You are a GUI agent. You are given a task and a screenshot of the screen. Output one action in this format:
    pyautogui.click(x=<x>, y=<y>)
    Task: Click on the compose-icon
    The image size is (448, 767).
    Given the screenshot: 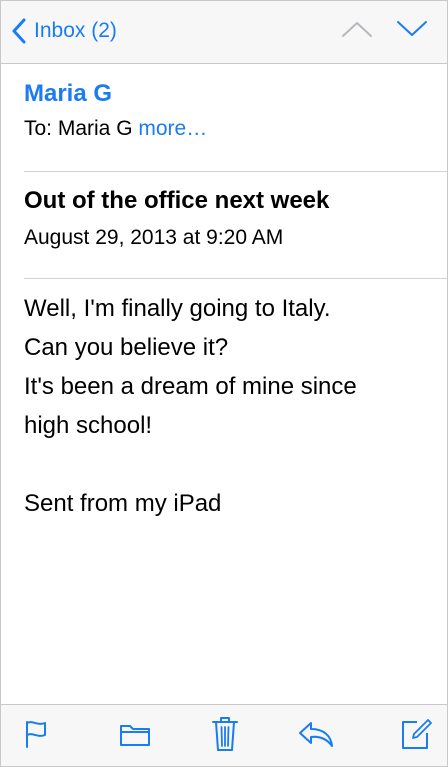 What is the action you would take?
    pyautogui.click(x=416, y=736)
    